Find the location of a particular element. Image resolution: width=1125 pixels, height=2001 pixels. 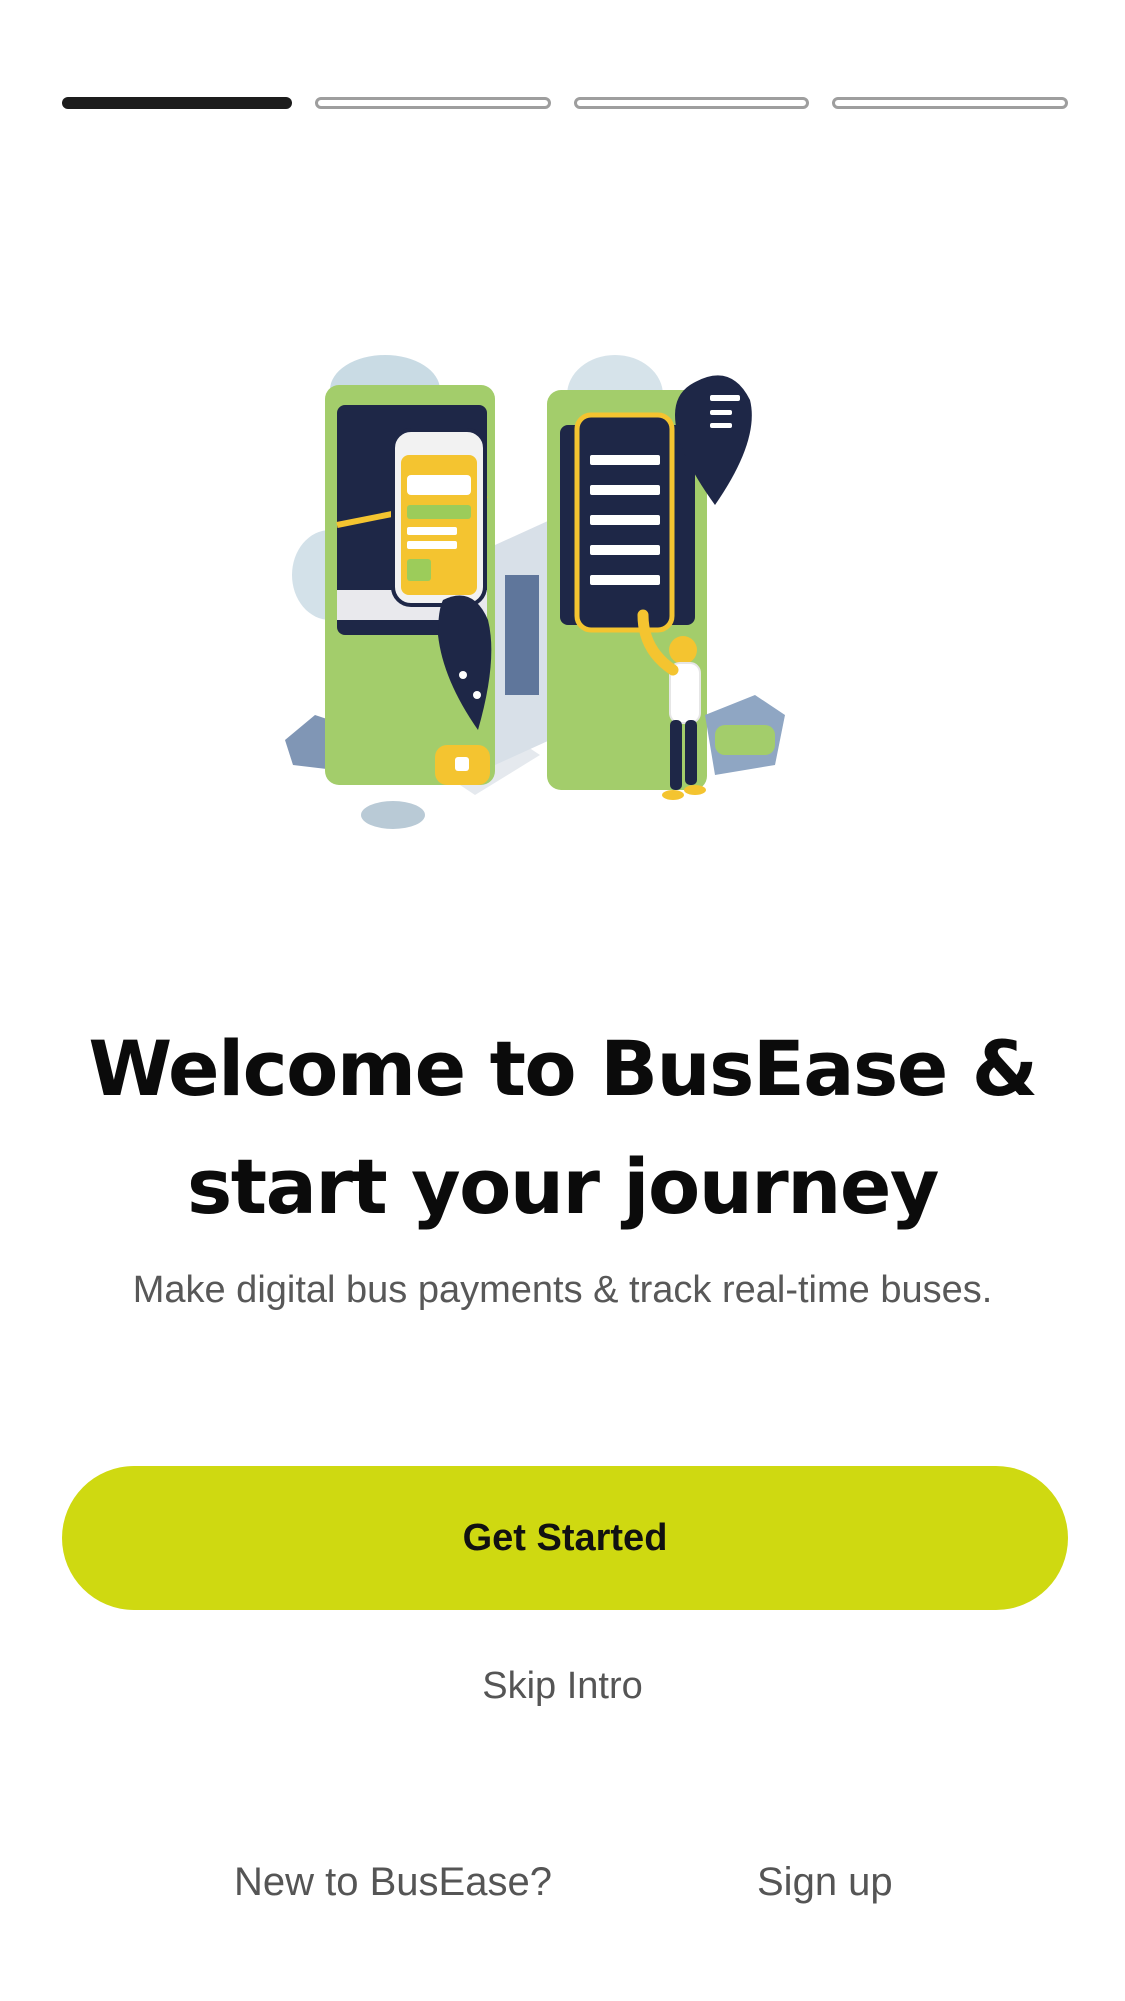

sign-up-link: Sign up is located at coordinates (825, 1882).